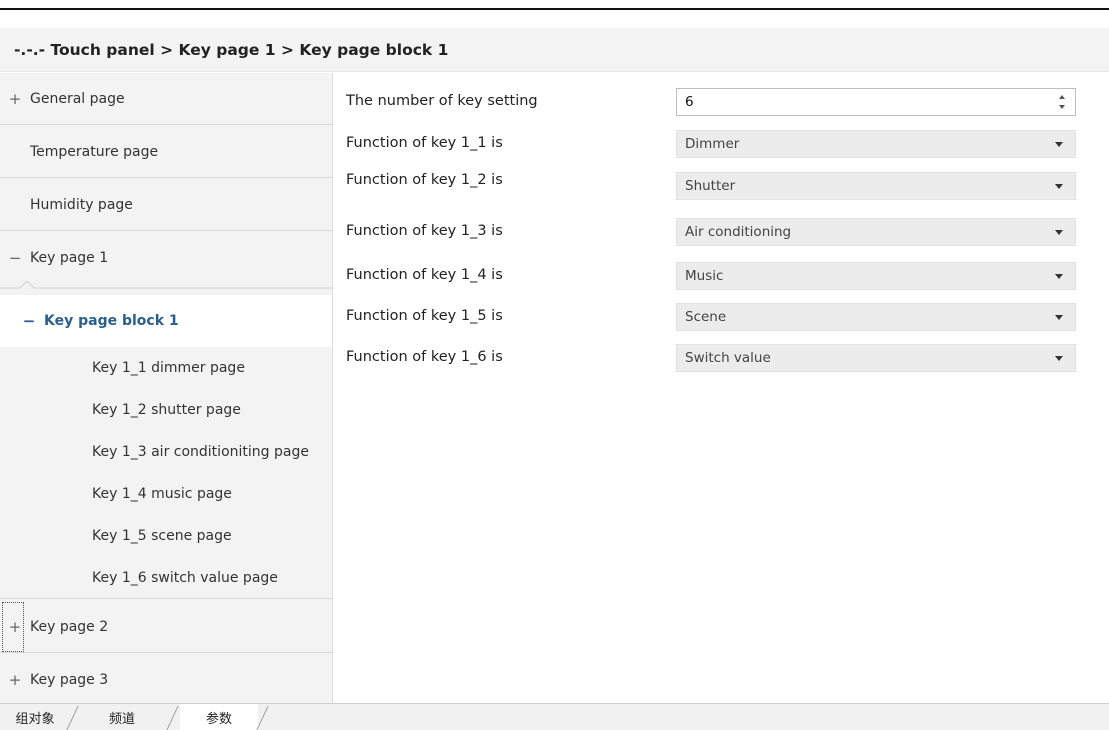  I want to click on sidebar-item-general-page: + General page, so click(166, 99).